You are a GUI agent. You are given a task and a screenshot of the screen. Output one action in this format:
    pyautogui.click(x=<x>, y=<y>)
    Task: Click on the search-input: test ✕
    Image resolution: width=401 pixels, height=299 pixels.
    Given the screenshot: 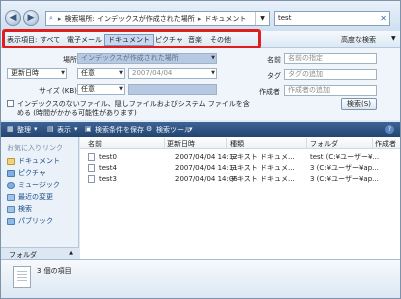 What is the action you would take?
    pyautogui.click(x=332, y=18)
    